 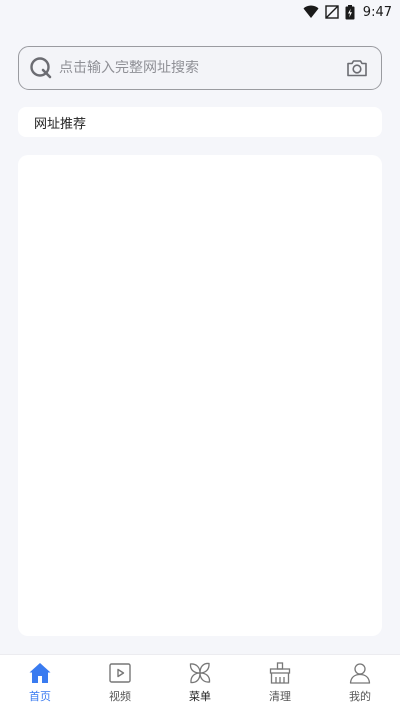 I want to click on video-icon, so click(x=120, y=673).